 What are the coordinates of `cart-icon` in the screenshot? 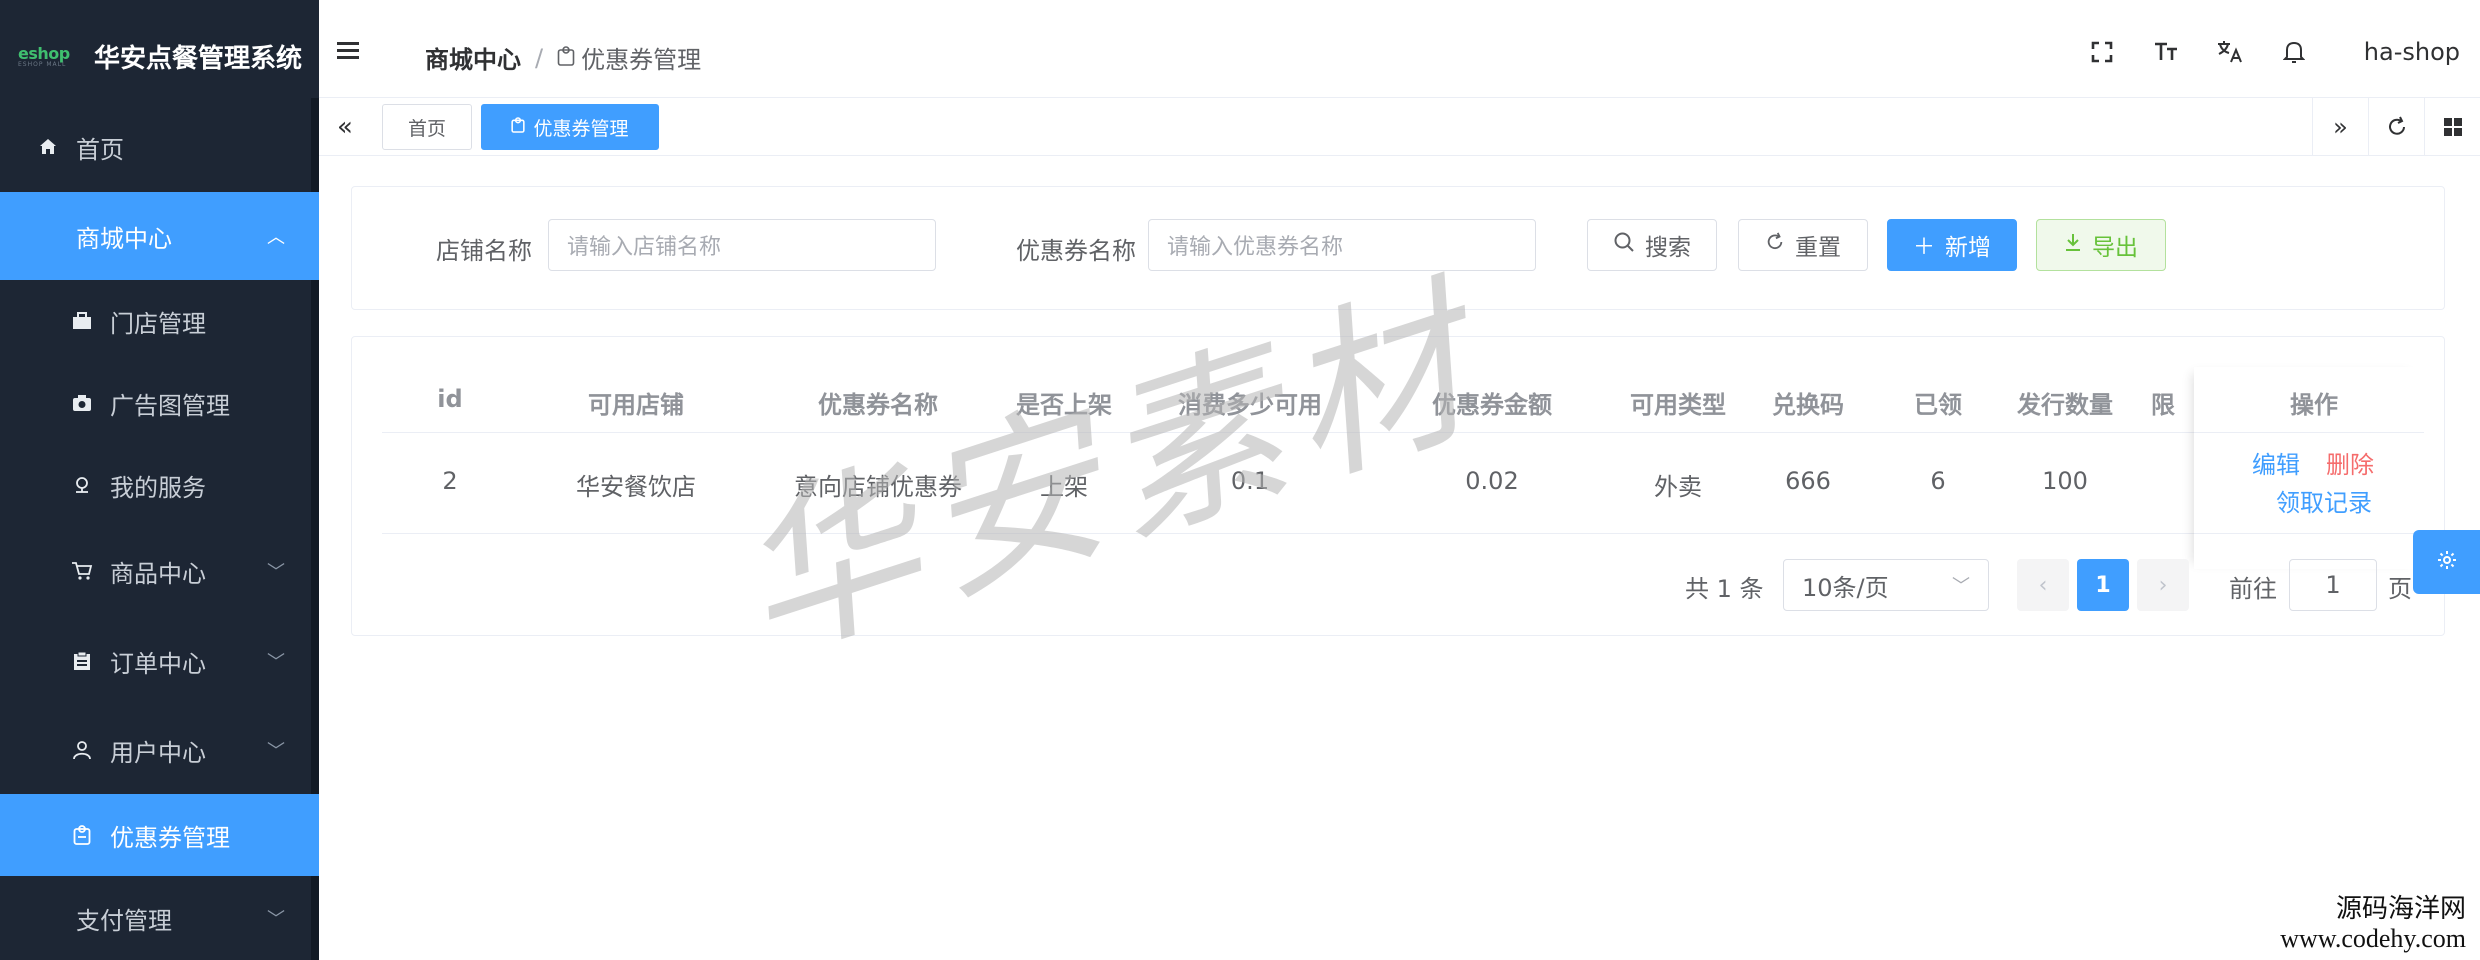 It's located at (82, 571).